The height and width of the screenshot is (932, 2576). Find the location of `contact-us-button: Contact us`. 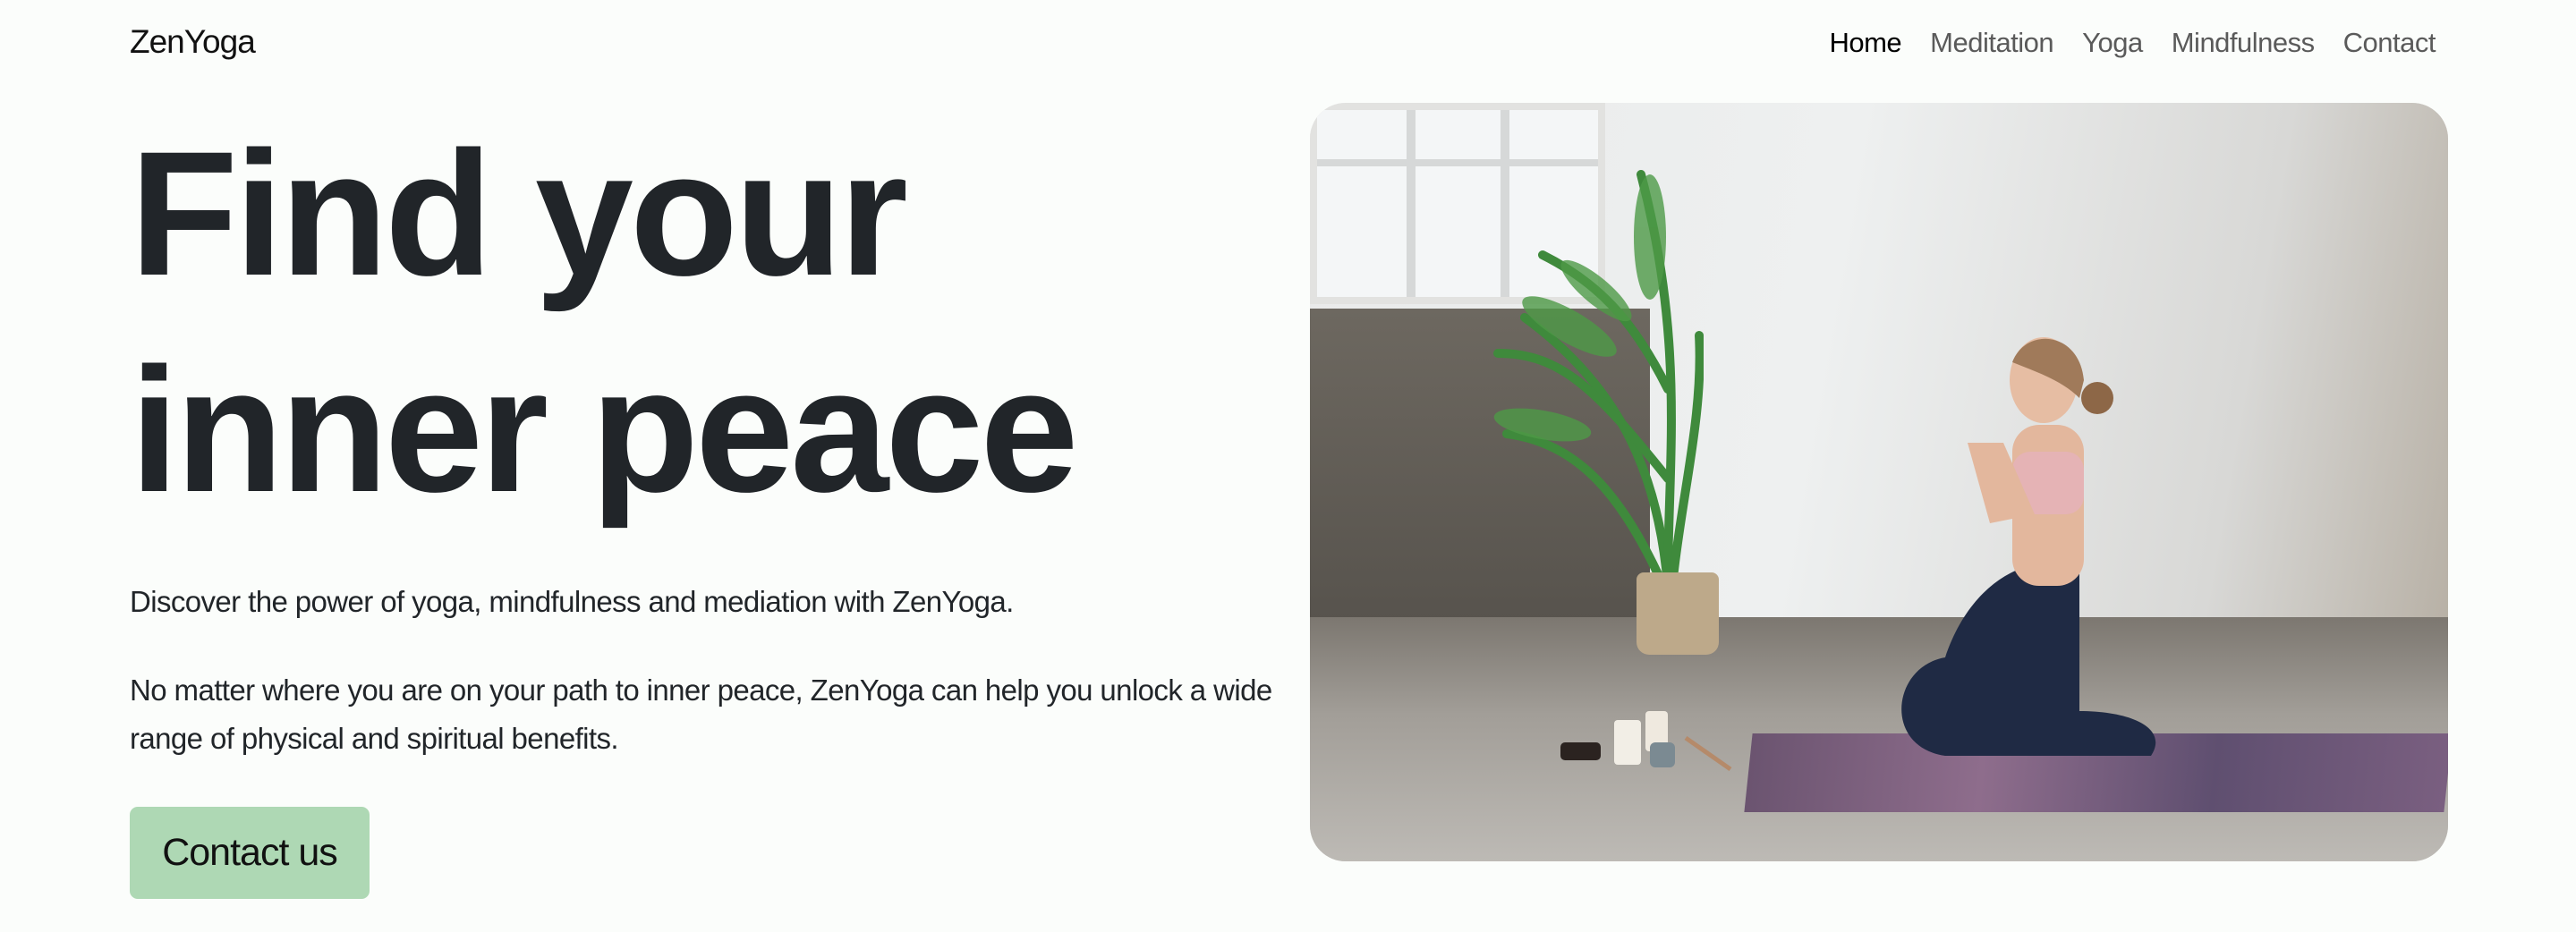

contact-us-button: Contact us is located at coordinates (250, 853).